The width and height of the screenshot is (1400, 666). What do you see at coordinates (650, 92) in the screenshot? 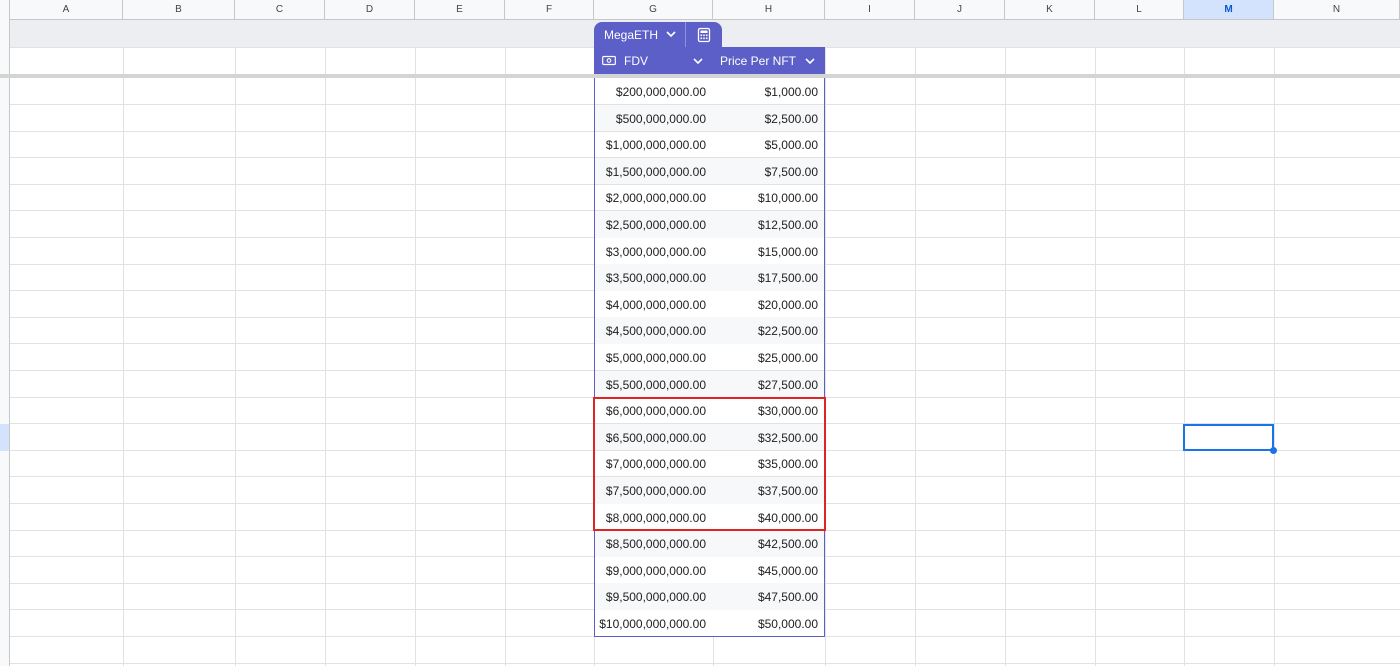
I see `cell-fdv: $200,000,000.00` at bounding box center [650, 92].